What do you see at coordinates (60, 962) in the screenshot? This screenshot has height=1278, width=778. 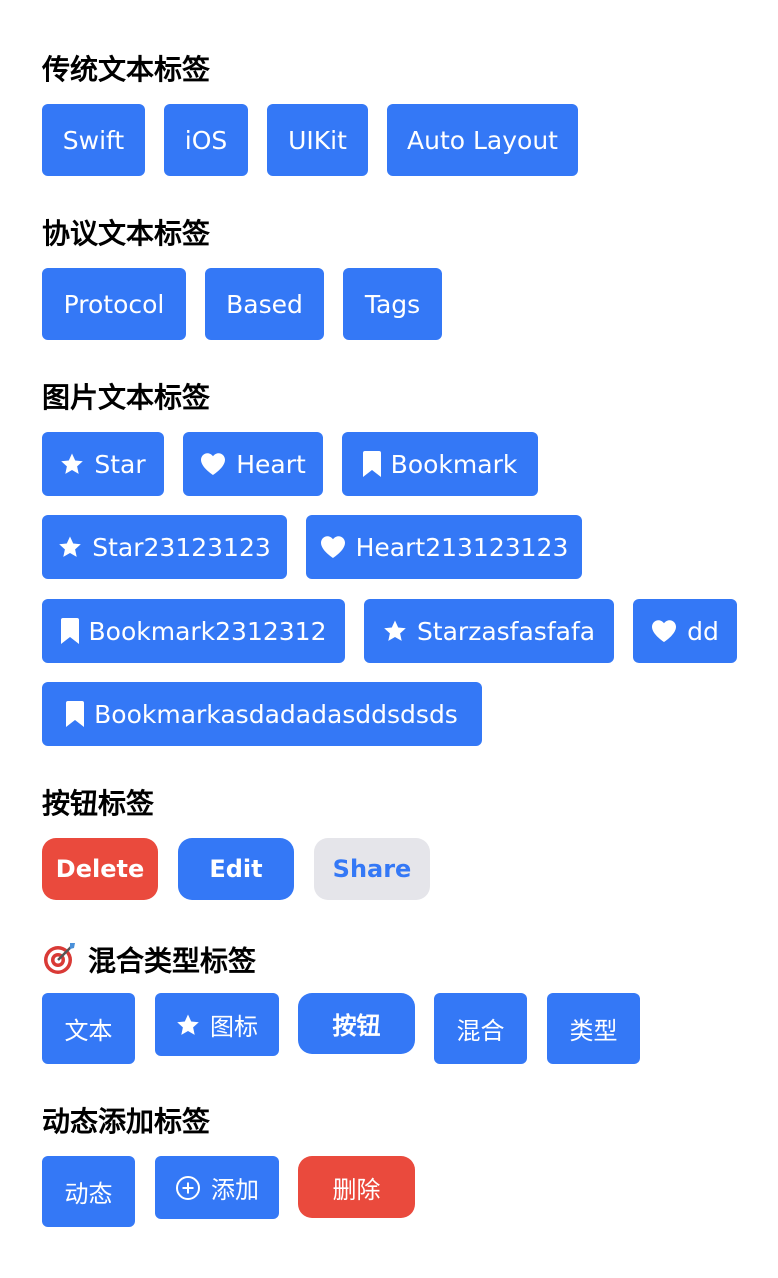 I see `target-icon` at bounding box center [60, 962].